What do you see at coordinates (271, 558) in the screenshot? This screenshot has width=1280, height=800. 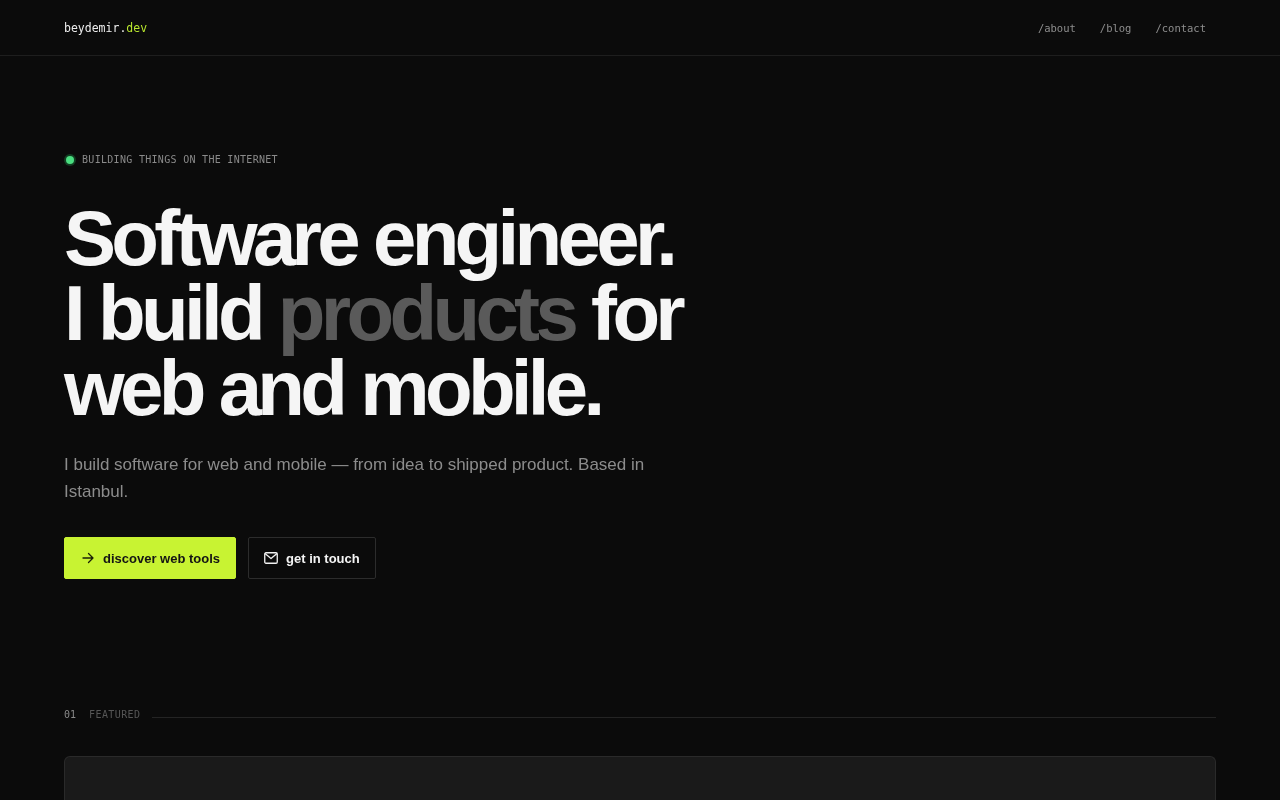 I see `envelope-icon` at bounding box center [271, 558].